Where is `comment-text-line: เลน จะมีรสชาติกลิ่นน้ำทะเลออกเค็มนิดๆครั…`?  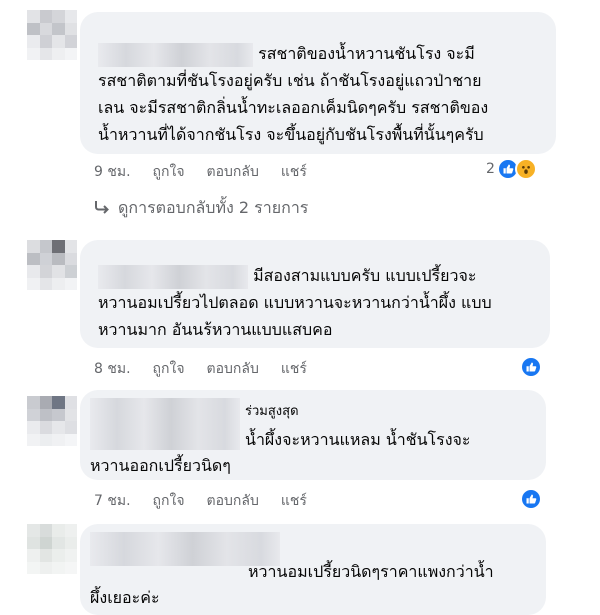
comment-text-line: เลน จะมีรสชาติกลิ่นน้ำทะเลออกเค็มนิดๆครั… is located at coordinates (293, 107).